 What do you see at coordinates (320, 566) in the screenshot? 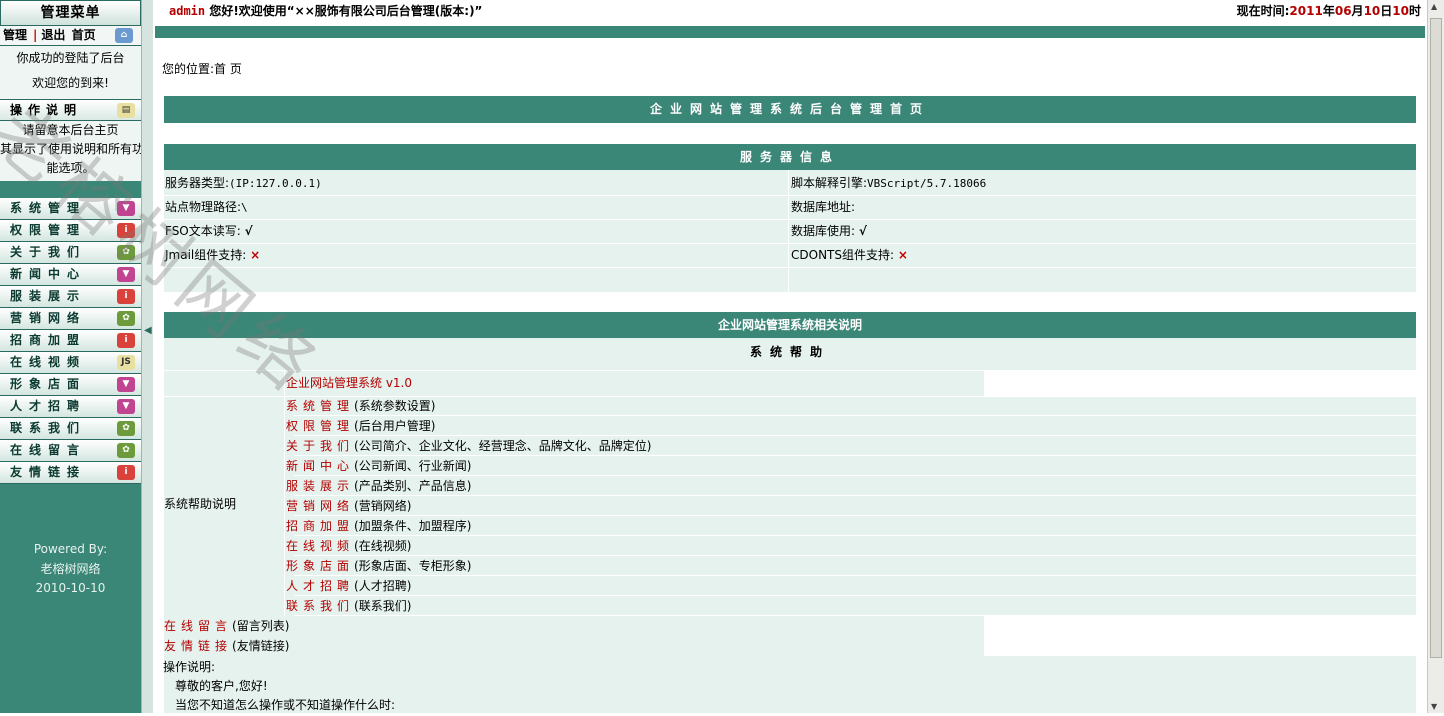
I see `help-item-link: 形象店面` at bounding box center [320, 566].